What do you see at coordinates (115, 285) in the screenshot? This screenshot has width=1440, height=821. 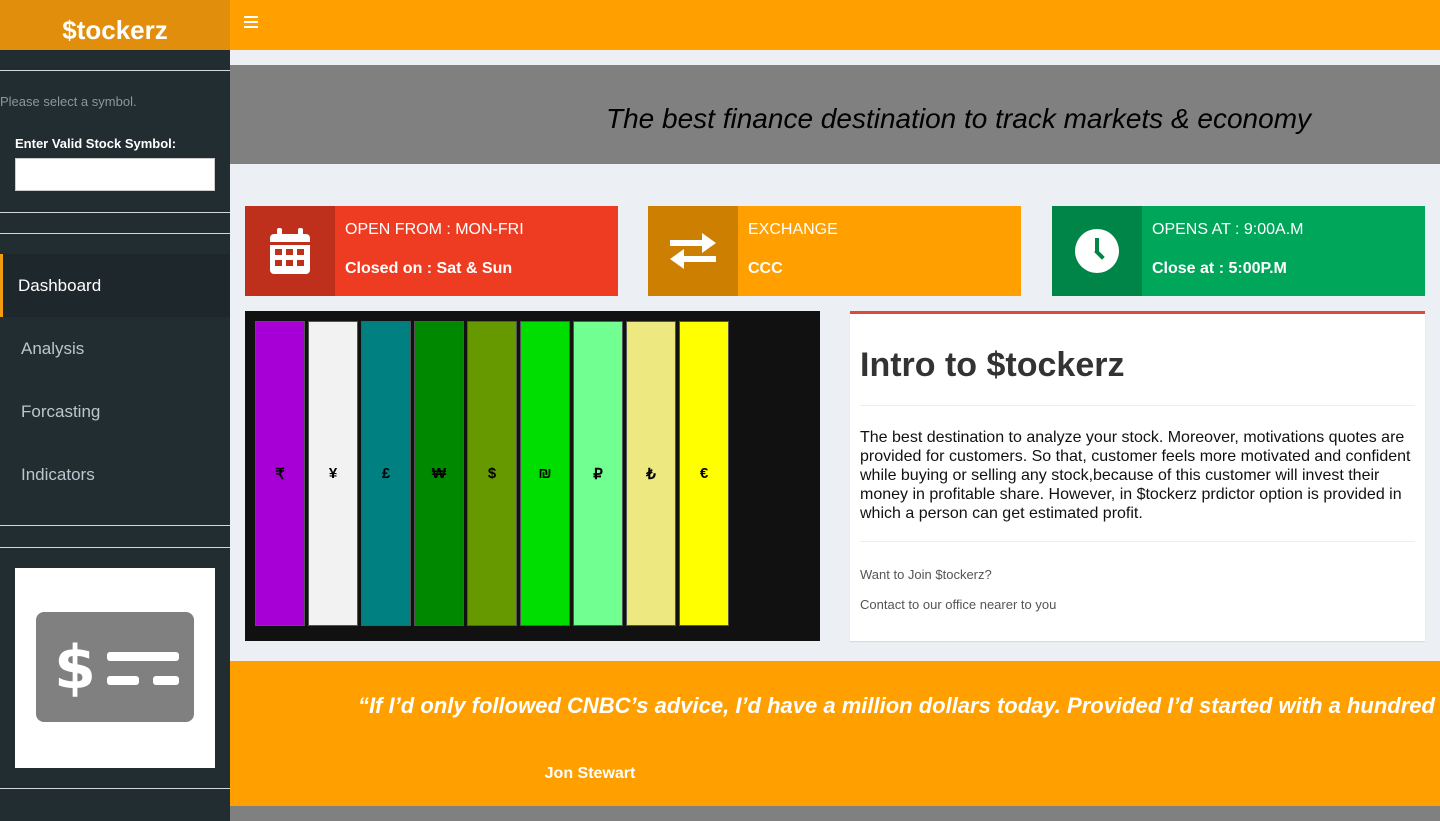 I see `sidebar-item-dashboard: Dashboard` at bounding box center [115, 285].